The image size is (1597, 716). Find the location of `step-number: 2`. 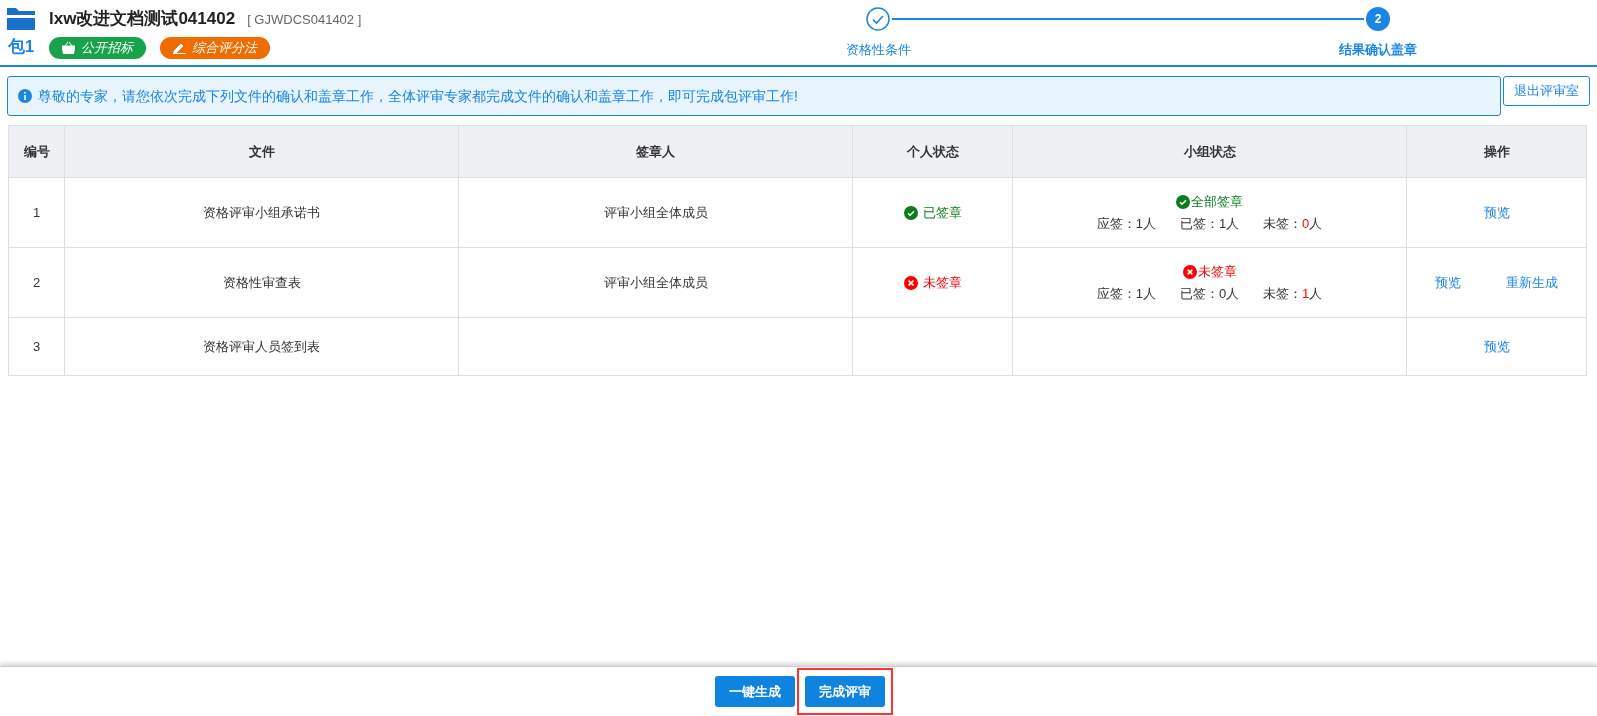

step-number: 2 is located at coordinates (1378, 19).